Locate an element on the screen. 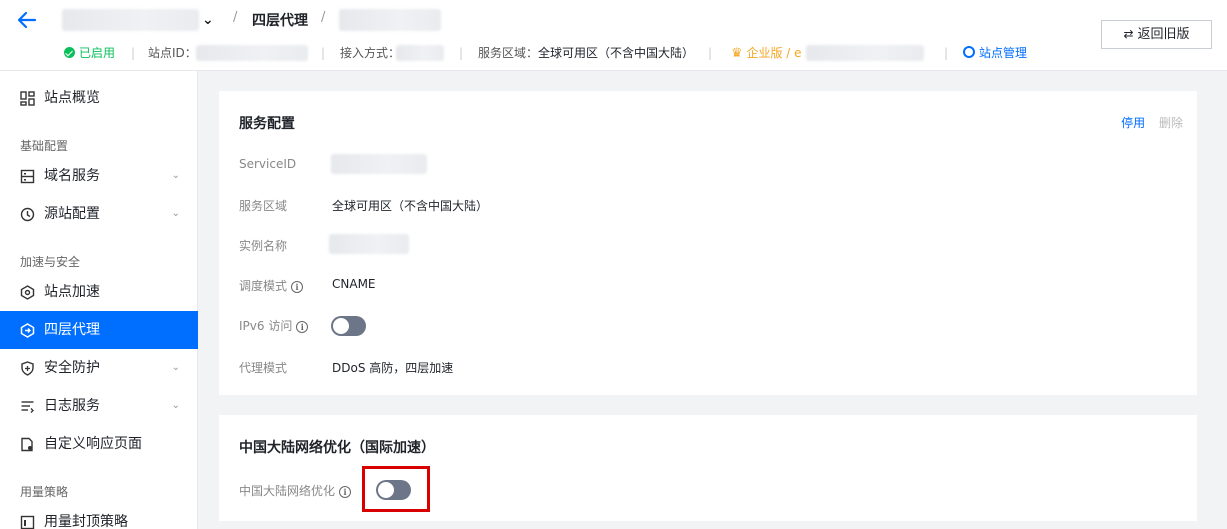 This screenshot has height=529, width=1227. log-list-icon is located at coordinates (27, 407).